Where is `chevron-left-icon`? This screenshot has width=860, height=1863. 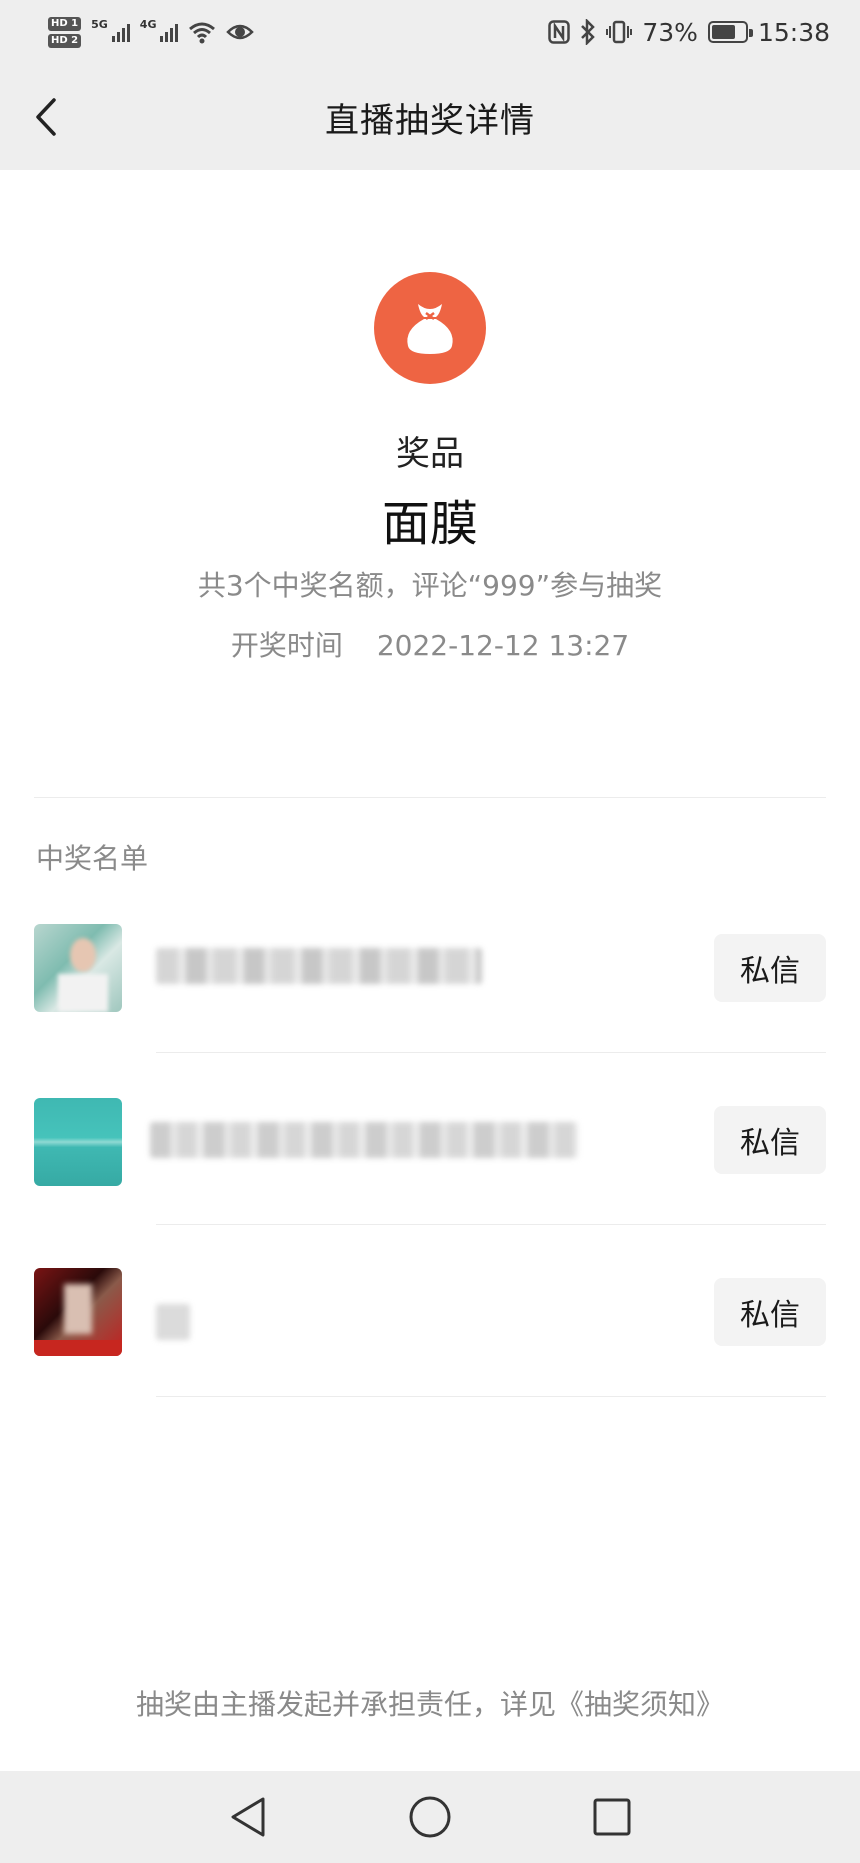
chevron-left-icon is located at coordinates (46, 117).